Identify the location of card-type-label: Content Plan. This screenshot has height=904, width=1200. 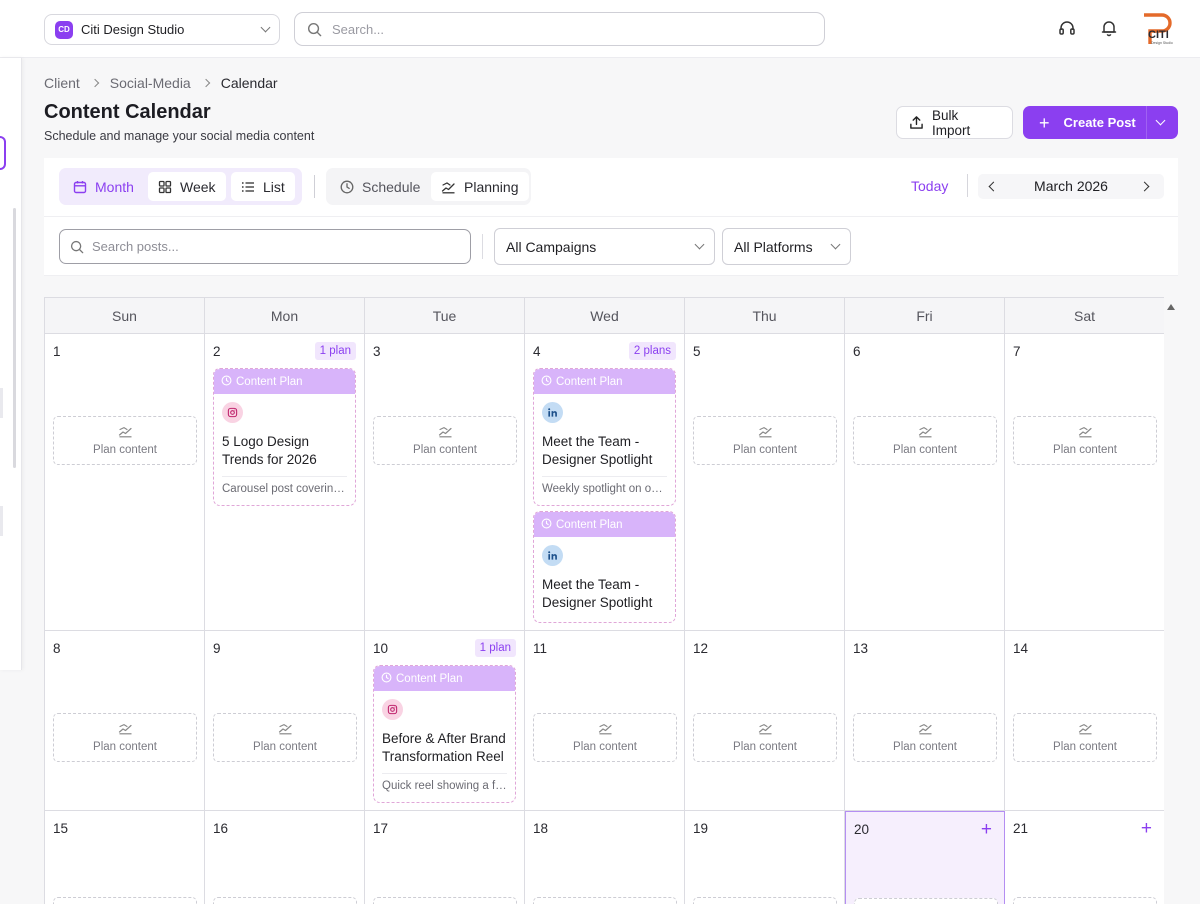
(429, 678).